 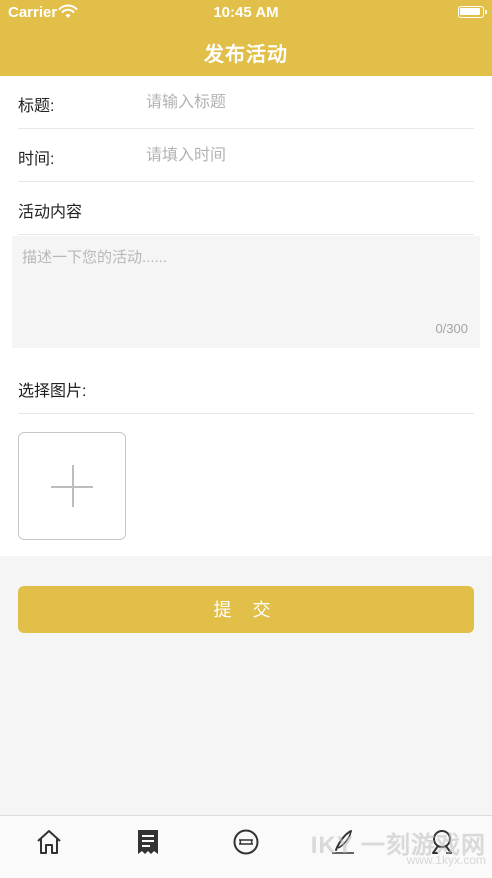 What do you see at coordinates (72, 486) in the screenshot?
I see `add-image-button` at bounding box center [72, 486].